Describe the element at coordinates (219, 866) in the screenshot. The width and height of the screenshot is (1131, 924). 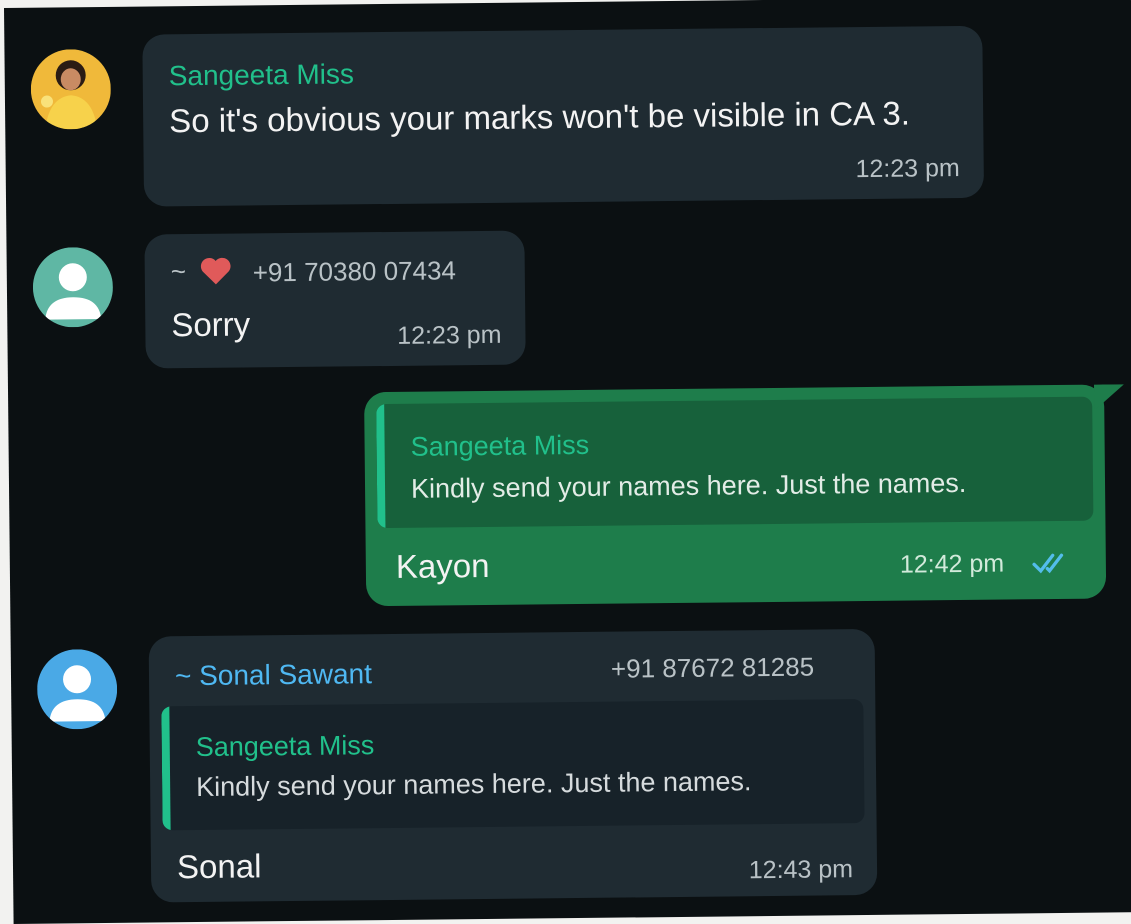
I see `message-text: Sonal` at that location.